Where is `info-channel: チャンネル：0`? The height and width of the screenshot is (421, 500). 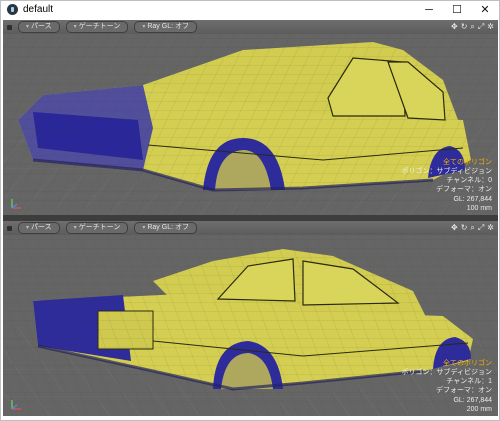 info-channel: チャンネル：0 is located at coordinates (469, 181).